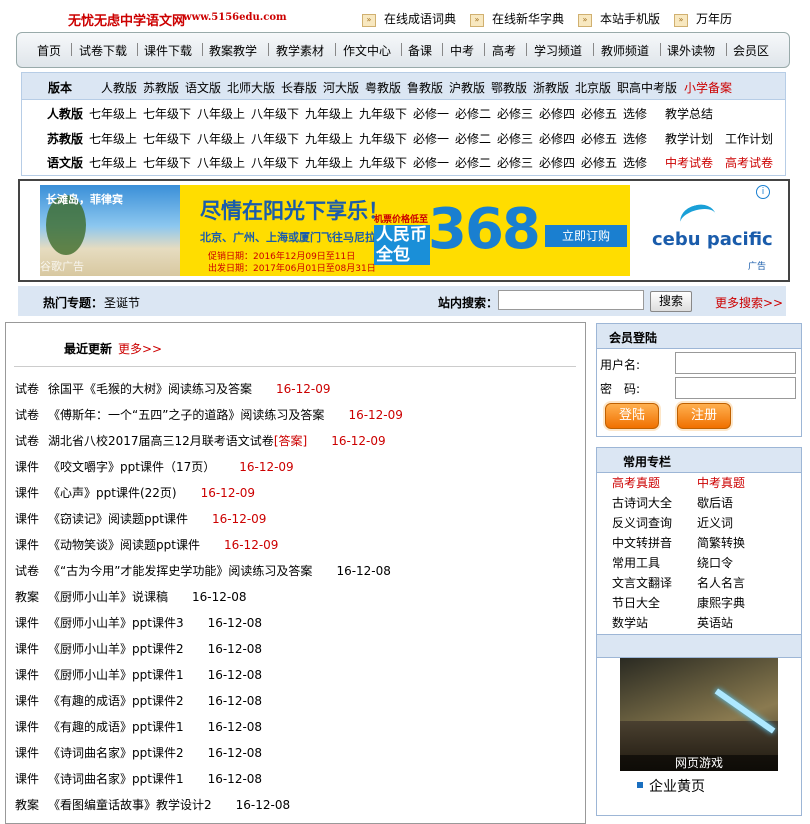  I want to click on version-link: 北师大版, so click(251, 87).